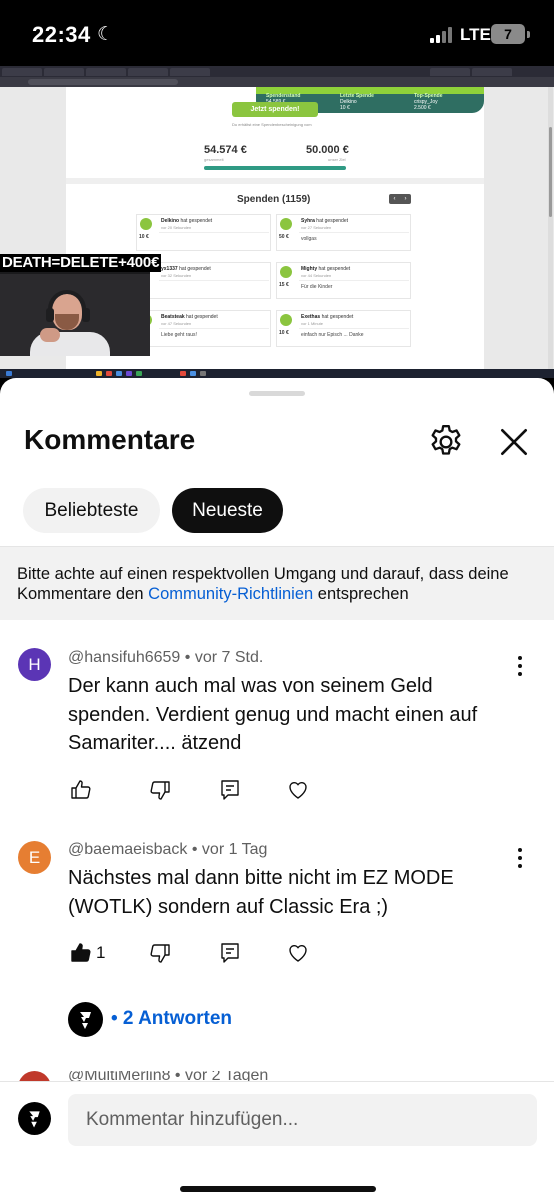 The height and width of the screenshot is (1200, 554). What do you see at coordinates (400, 199) in the screenshot?
I see `donations-pager: ‹ ›` at bounding box center [400, 199].